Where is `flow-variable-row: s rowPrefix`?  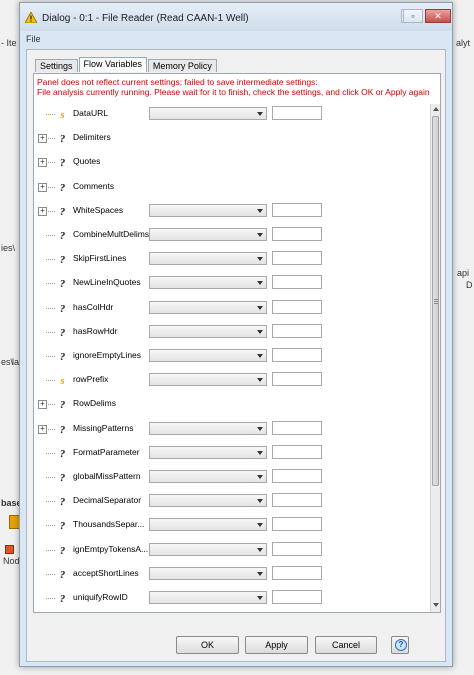
flow-variable-row: s rowPrefix is located at coordinates (231, 380).